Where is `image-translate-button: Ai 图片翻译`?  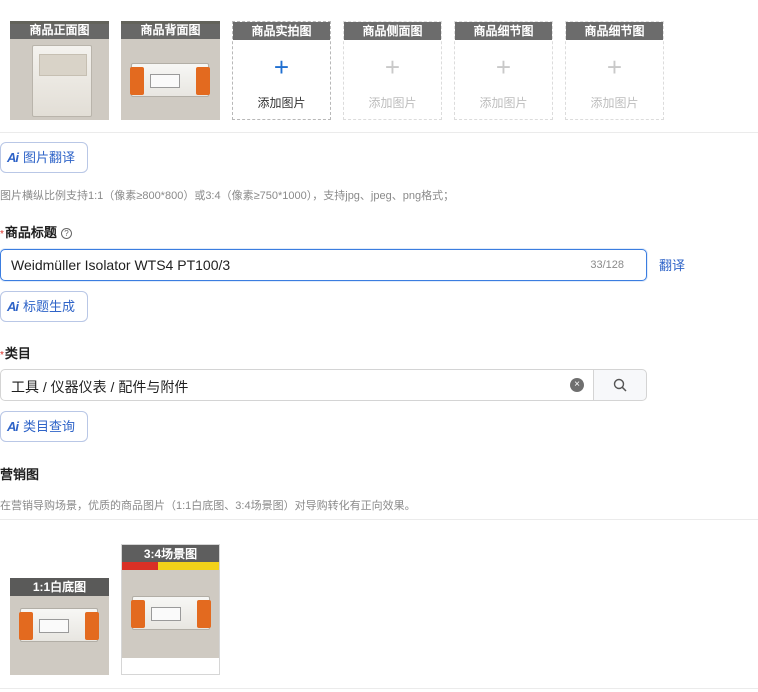
image-translate-button: Ai 图片翻译 is located at coordinates (44, 157).